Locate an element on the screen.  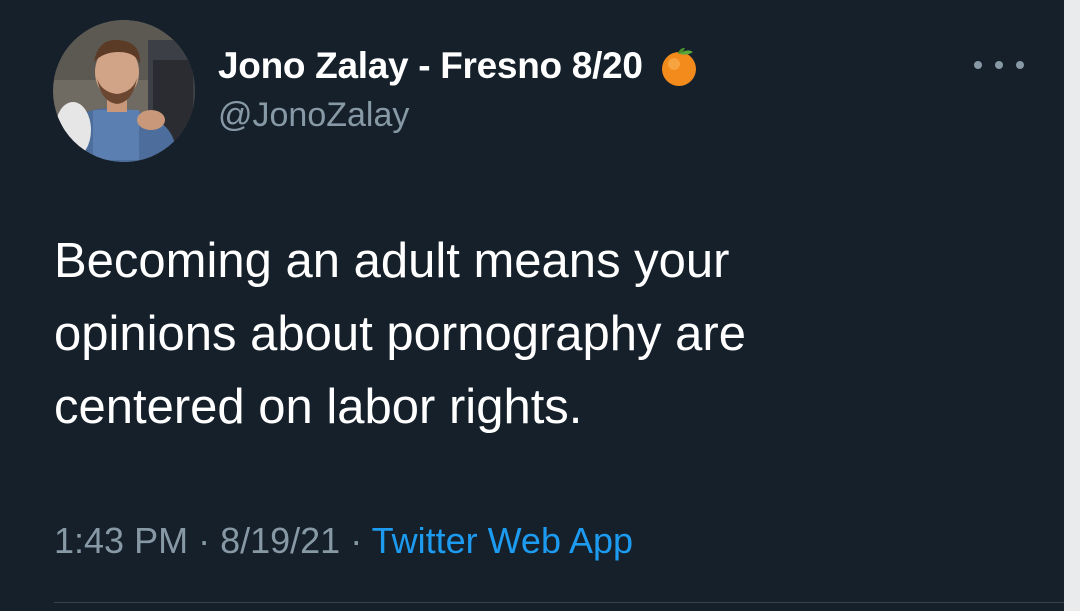
tweet-time: 1:43 PM is located at coordinates (121, 540).